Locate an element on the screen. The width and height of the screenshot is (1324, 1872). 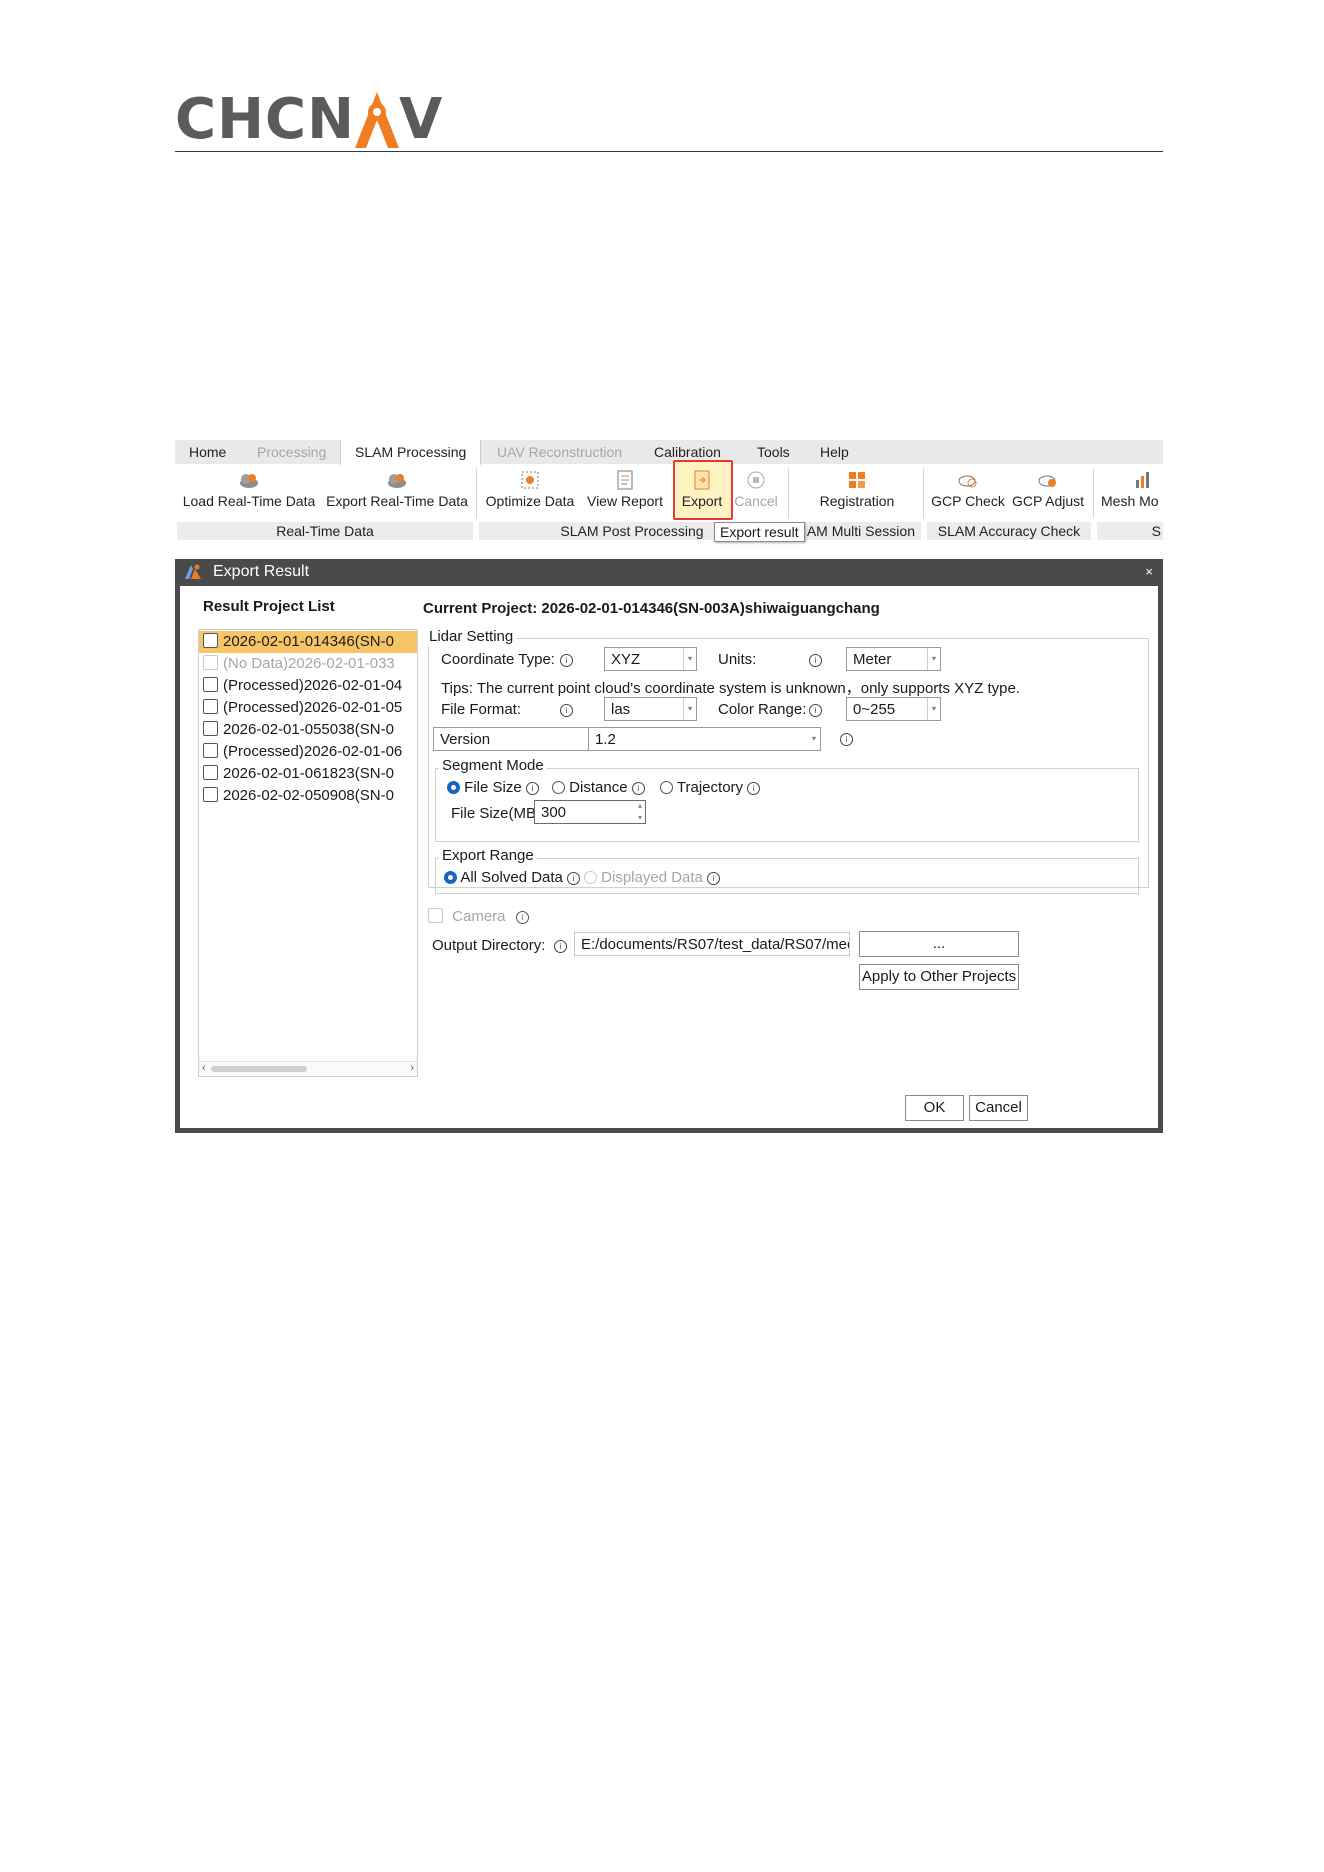
logo-text-left: CHCN is located at coordinates (265, 119).